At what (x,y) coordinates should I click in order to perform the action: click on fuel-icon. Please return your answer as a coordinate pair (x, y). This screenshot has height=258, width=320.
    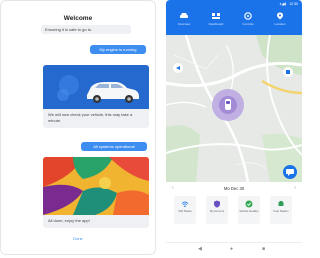
    Looking at the image, I should click on (281, 203).